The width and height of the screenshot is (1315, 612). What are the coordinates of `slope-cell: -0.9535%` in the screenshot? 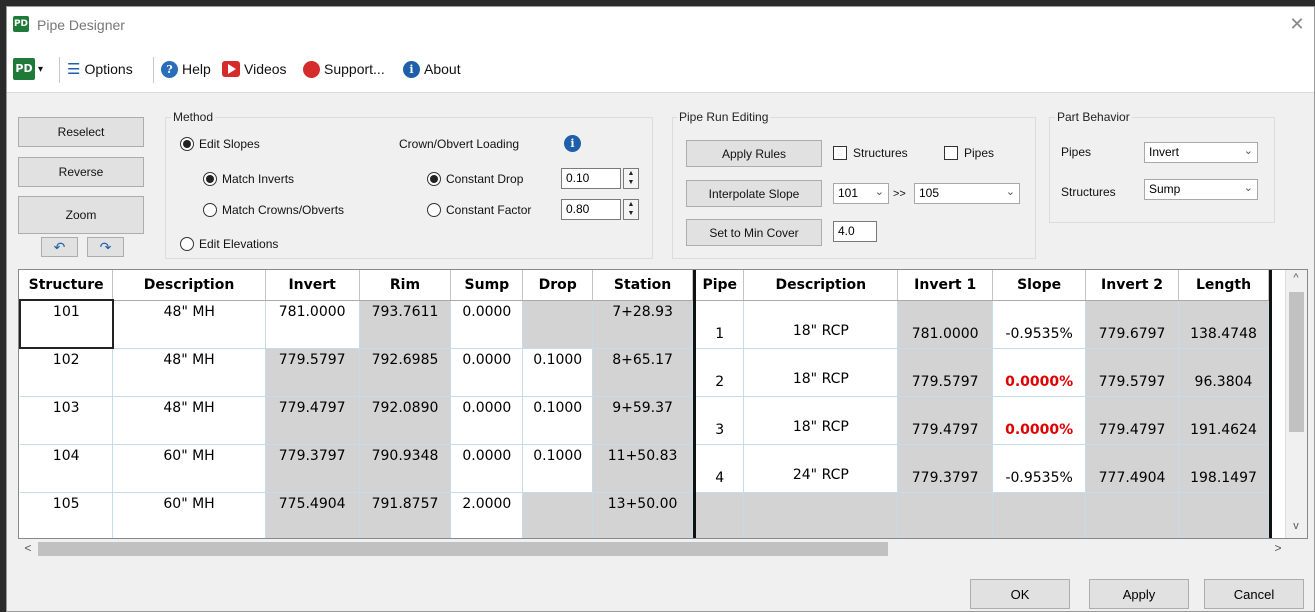 It's located at (1039, 468).